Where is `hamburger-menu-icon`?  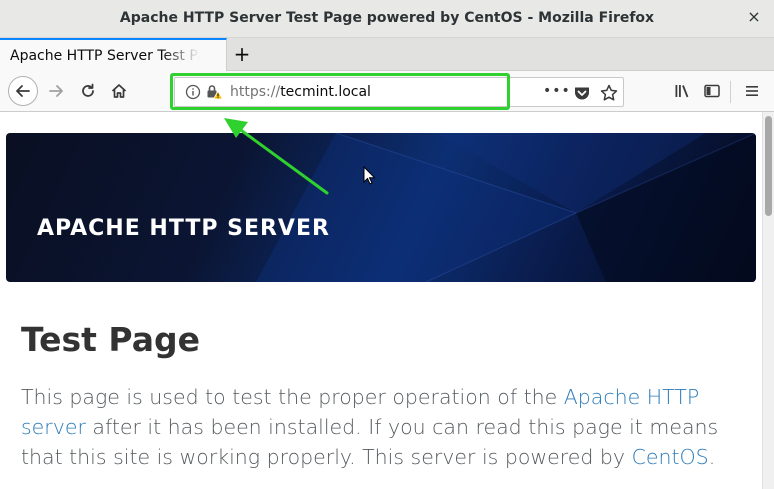 hamburger-menu-icon is located at coordinates (752, 91).